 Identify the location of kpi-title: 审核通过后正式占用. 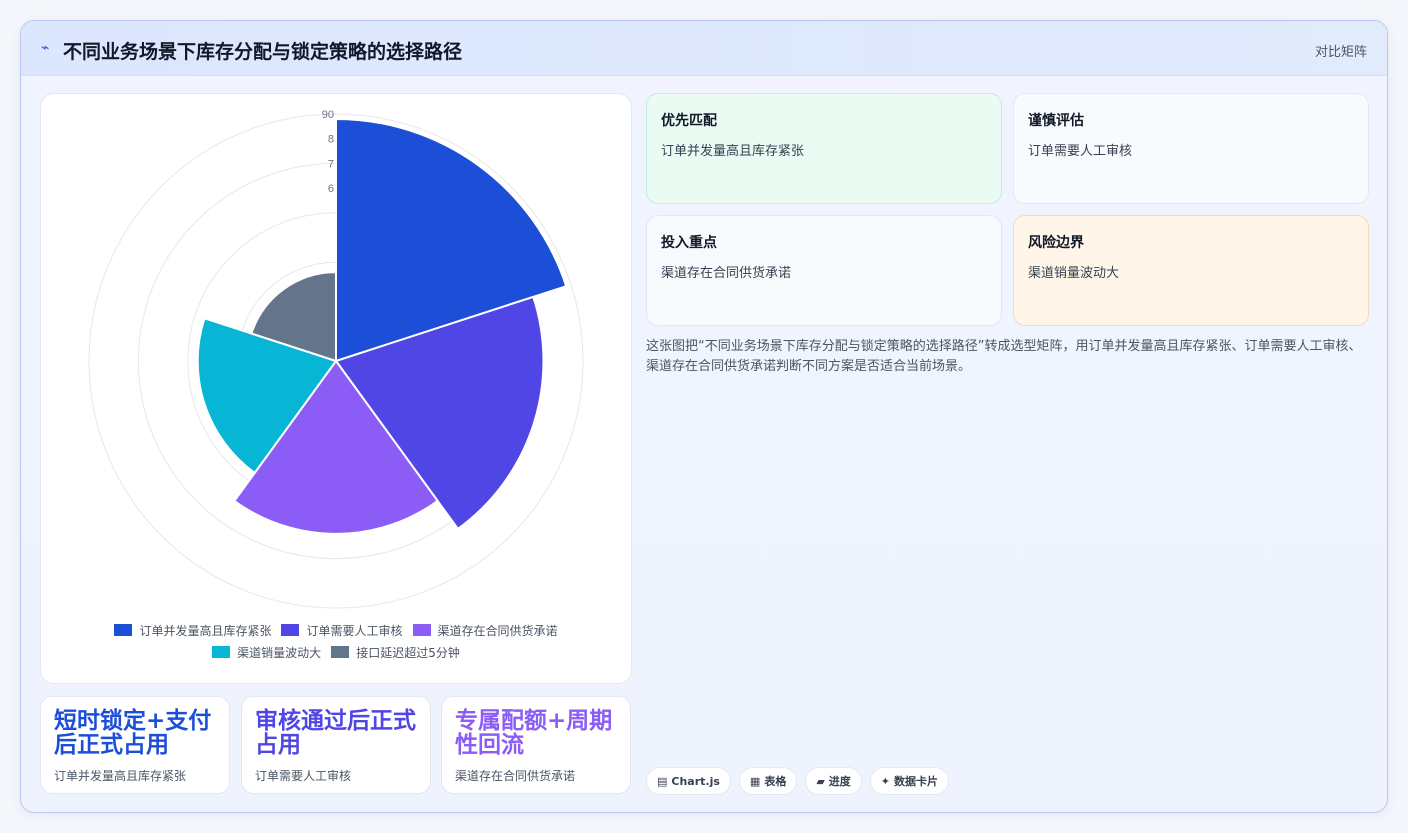
(335, 733).